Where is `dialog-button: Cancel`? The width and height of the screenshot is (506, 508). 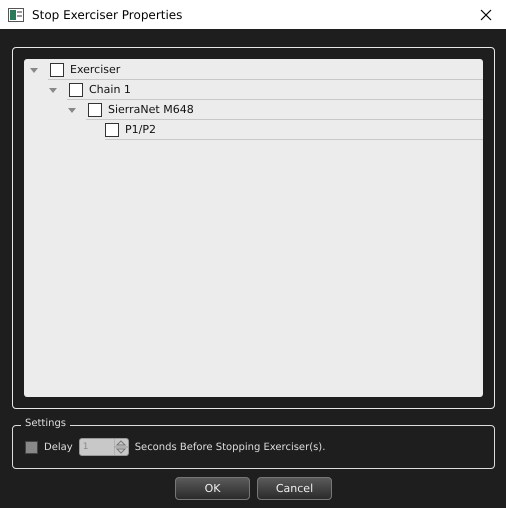 dialog-button: Cancel is located at coordinates (294, 488).